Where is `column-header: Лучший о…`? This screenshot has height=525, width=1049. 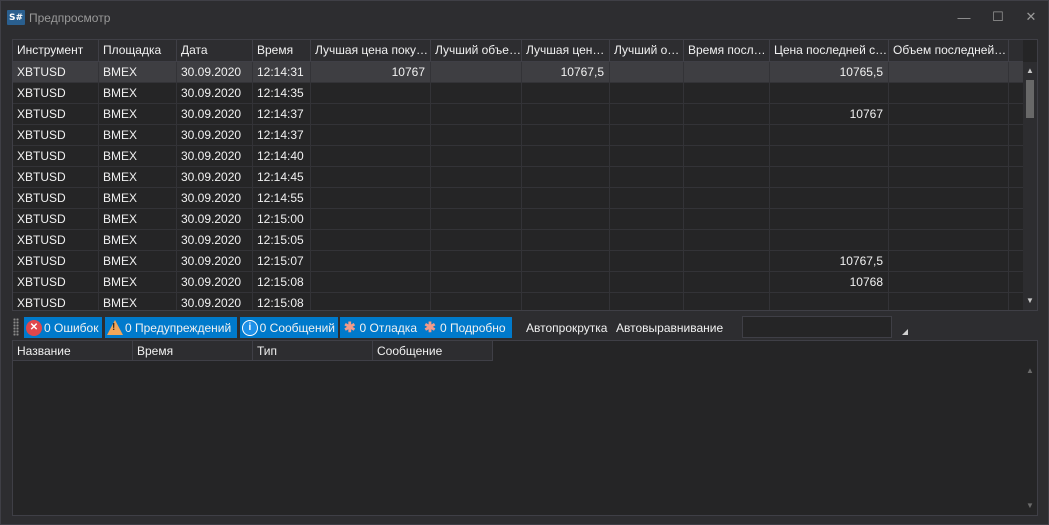 column-header: Лучший о… is located at coordinates (647, 51).